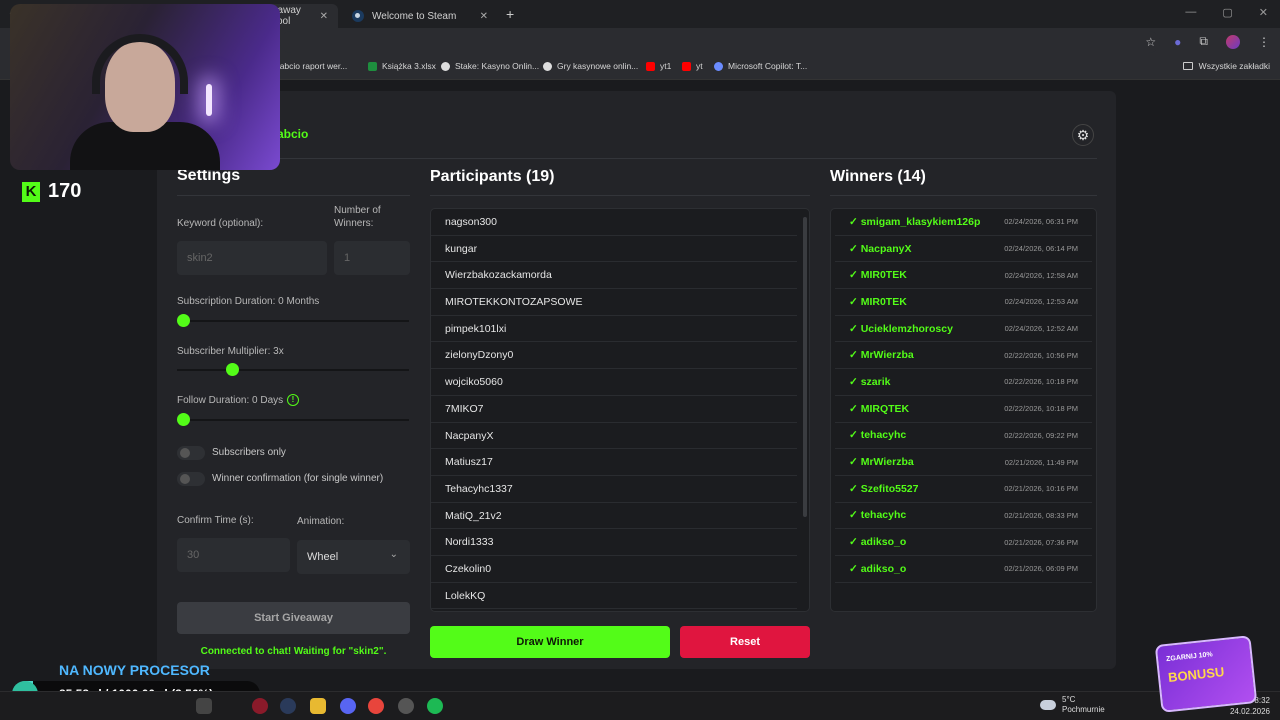 Image resolution: width=1280 pixels, height=720 pixels. What do you see at coordinates (614, 222) in the screenshot?
I see `participant-row: nagson300` at bounding box center [614, 222].